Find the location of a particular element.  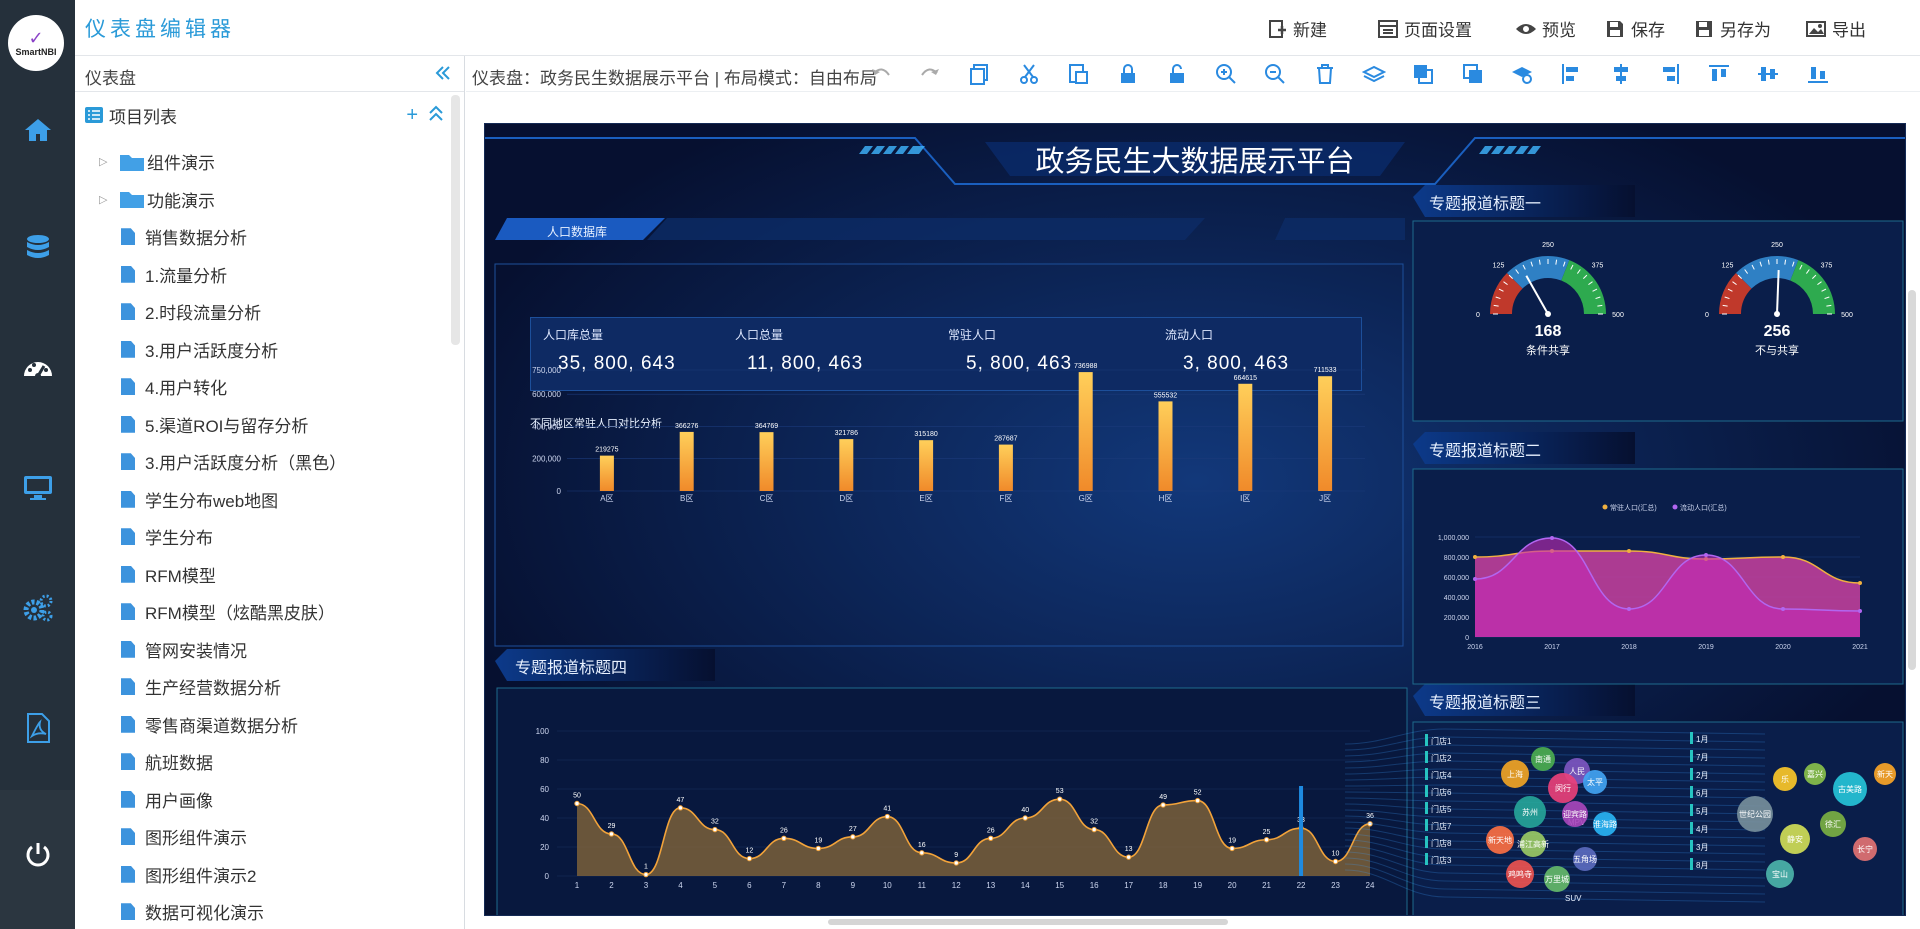

power-icon is located at coordinates (37, 855).